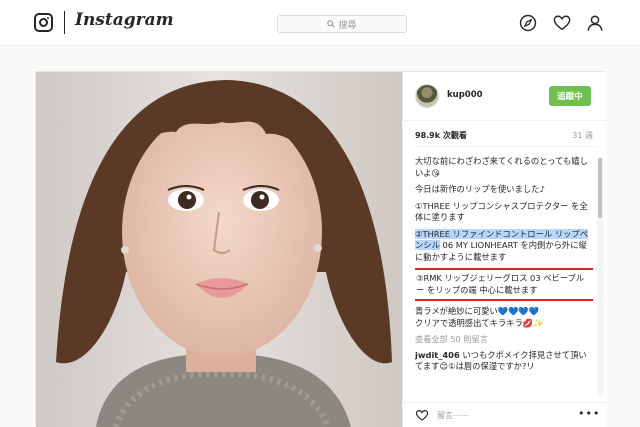 The width and height of the screenshot is (640, 427). I want to click on comment-username: jwdit_406, so click(437, 355).